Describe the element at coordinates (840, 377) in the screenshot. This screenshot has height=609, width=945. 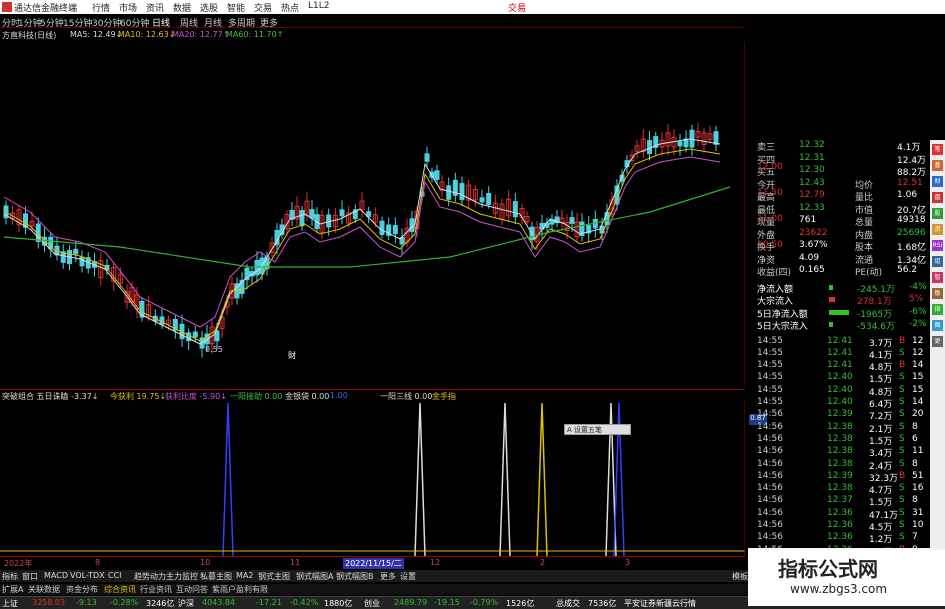
I see `trade-cell: 12.40` at that location.